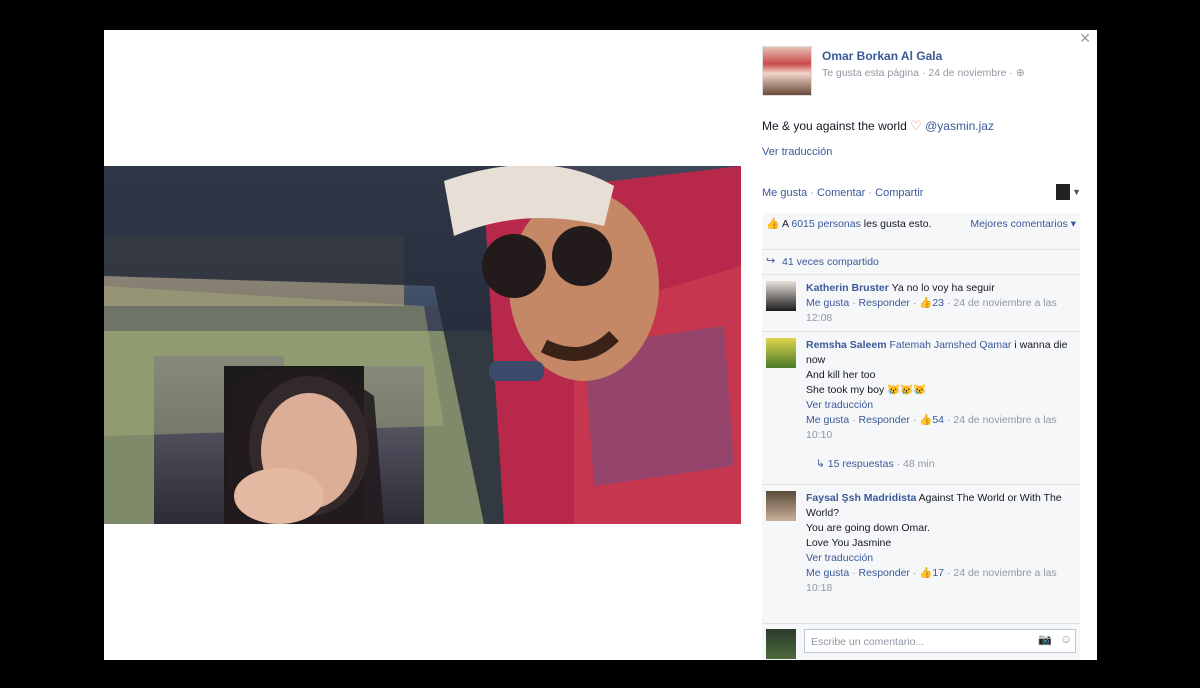 The height and width of the screenshot is (688, 1200). What do you see at coordinates (781, 644) in the screenshot?
I see `user-avatar` at bounding box center [781, 644].